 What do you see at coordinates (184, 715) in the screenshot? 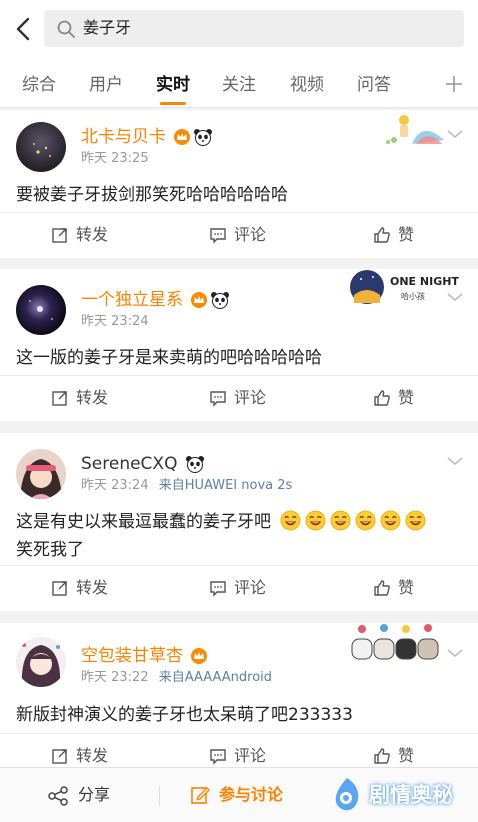
I see `post-text: 新版封神演义的姜子牙也太呆萌了吧233333` at bounding box center [184, 715].